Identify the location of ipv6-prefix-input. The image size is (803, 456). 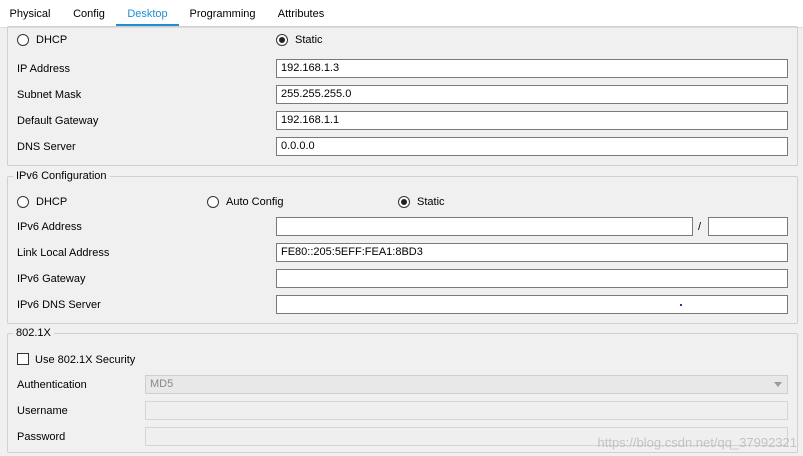
(748, 226).